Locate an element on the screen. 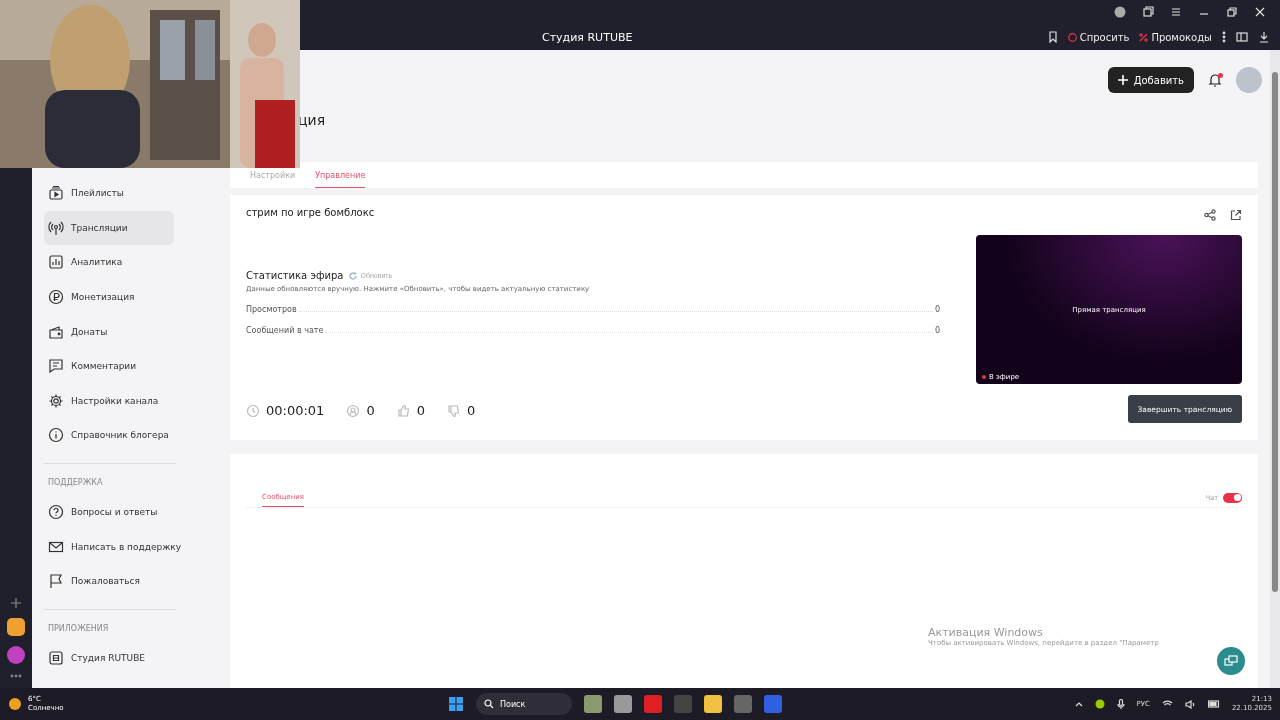 This screenshot has height=720, width=1280. ruble-icon is located at coordinates (56, 297).